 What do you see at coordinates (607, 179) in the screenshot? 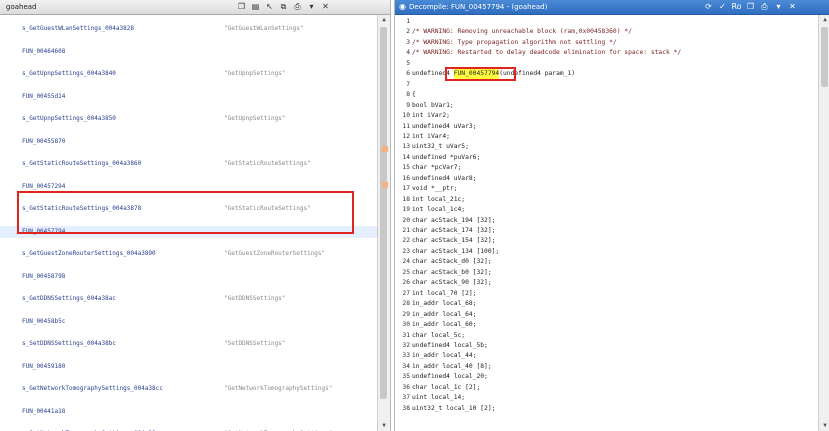
I see `code-line: 16 undefined4 uVar8;` at bounding box center [607, 179].